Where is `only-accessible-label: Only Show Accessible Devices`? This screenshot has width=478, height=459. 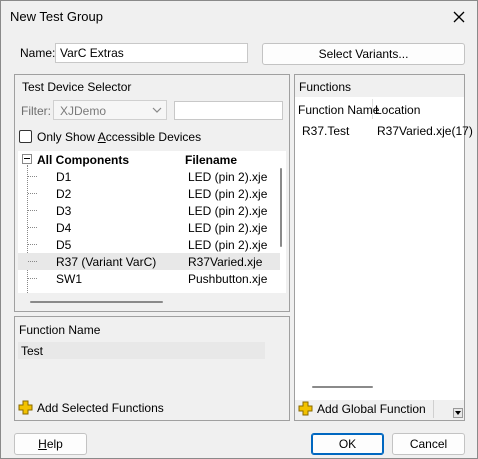
only-accessible-label: Only Show Accessible Devices is located at coordinates (119, 137).